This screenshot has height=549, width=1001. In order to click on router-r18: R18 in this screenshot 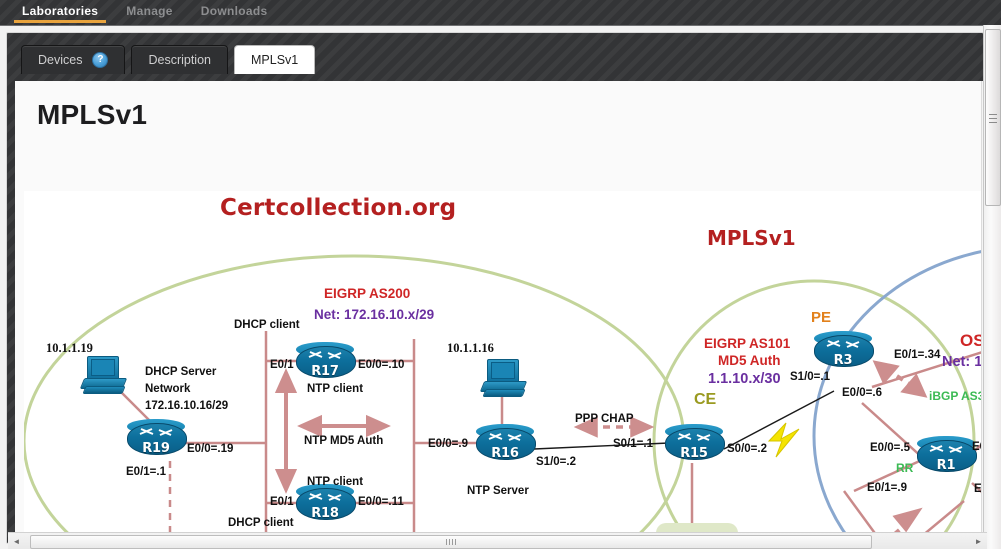, I will do `click(326, 503)`.